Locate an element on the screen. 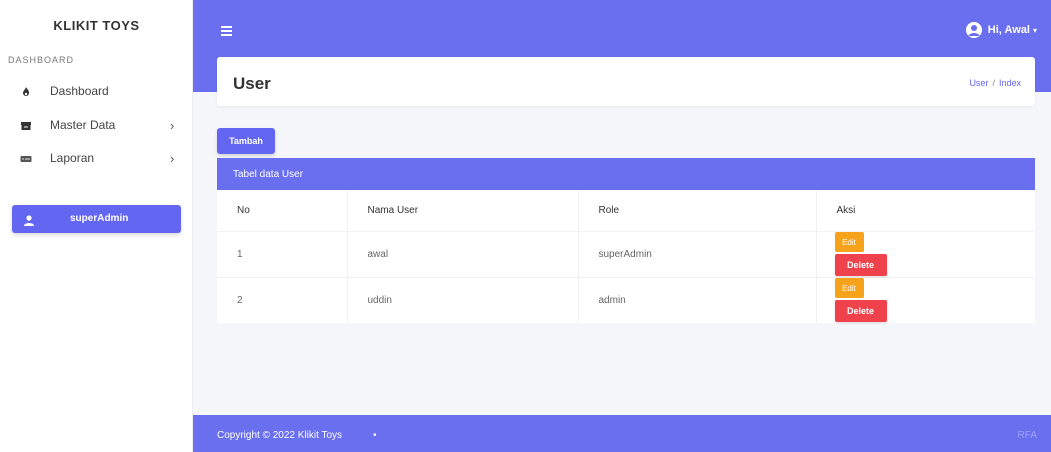 The height and width of the screenshot is (452, 1051). sidebar-item-dashboard: Dashboard is located at coordinates (96, 91).